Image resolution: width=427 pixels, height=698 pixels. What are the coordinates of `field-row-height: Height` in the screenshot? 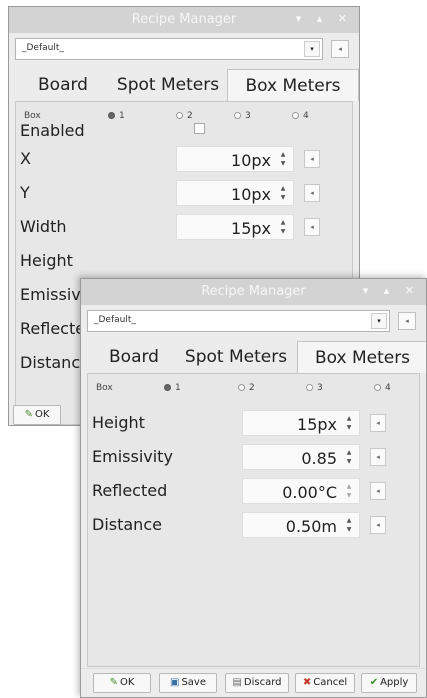 It's located at (184, 261).